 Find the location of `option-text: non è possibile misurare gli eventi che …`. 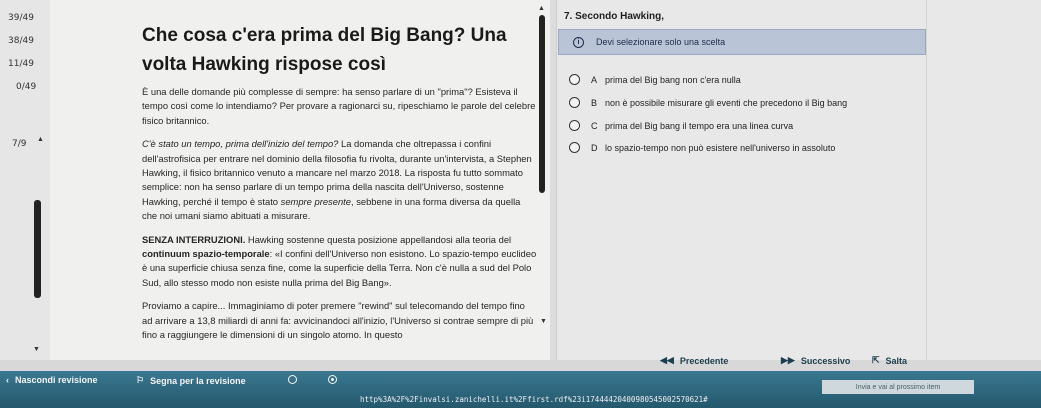

option-text: non è possibile misurare gli eventi che … is located at coordinates (726, 102).